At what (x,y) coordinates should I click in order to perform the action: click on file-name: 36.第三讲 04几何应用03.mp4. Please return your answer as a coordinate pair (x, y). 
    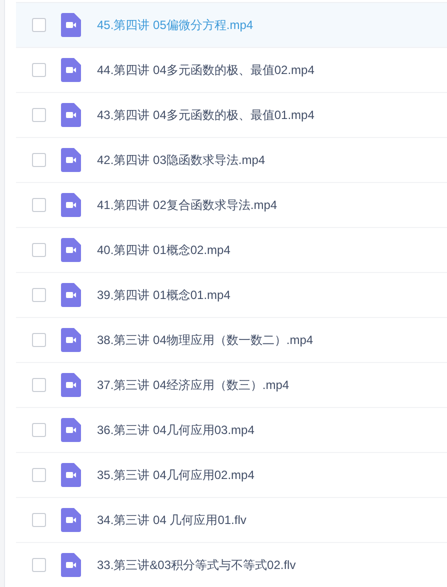
    Looking at the image, I should click on (175, 430).